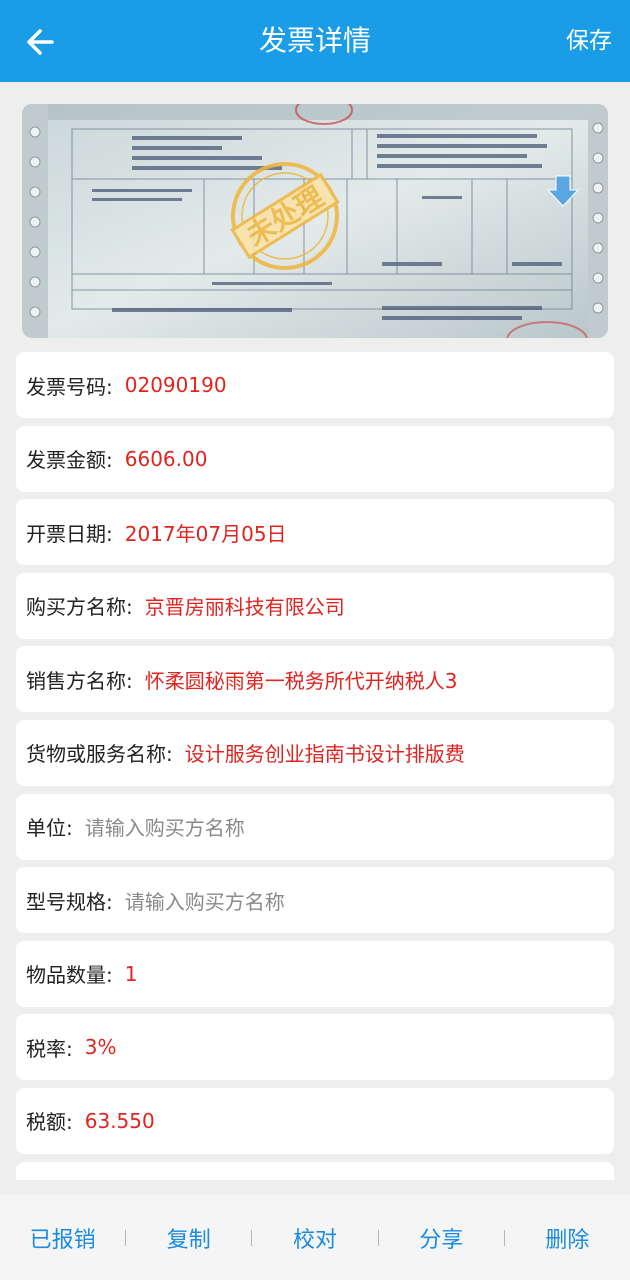  What do you see at coordinates (69, 901) in the screenshot?
I see `field-label: 型号规格:` at bounding box center [69, 901].